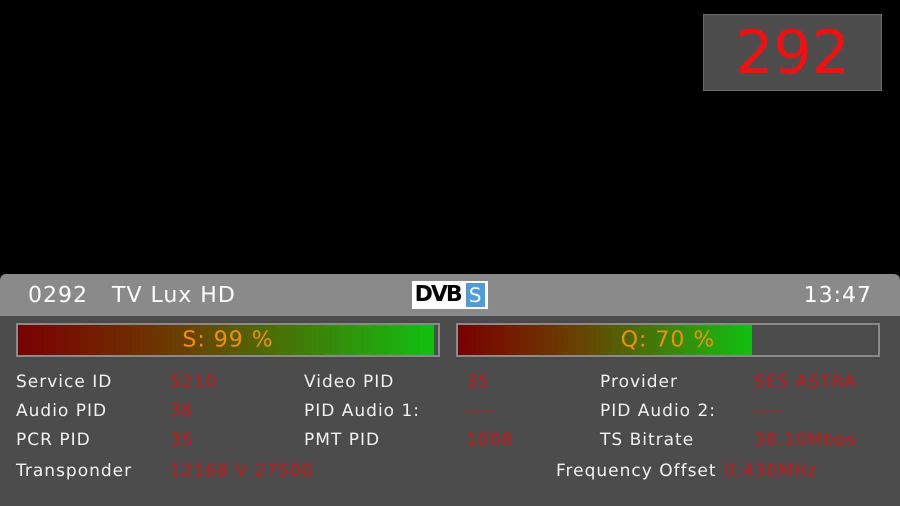 This screenshot has height=506, width=900. I want to click on detail-value: 1008, so click(490, 440).